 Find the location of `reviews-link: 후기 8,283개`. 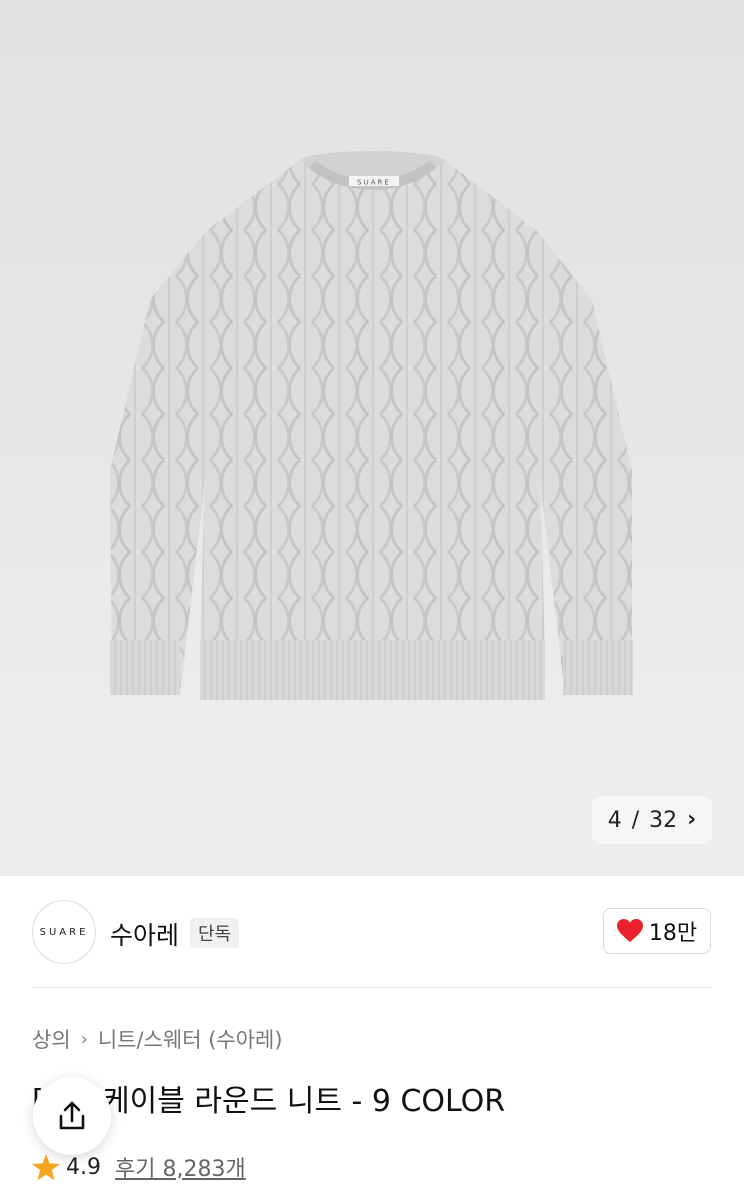

reviews-link: 후기 8,283개 is located at coordinates (180, 1167).